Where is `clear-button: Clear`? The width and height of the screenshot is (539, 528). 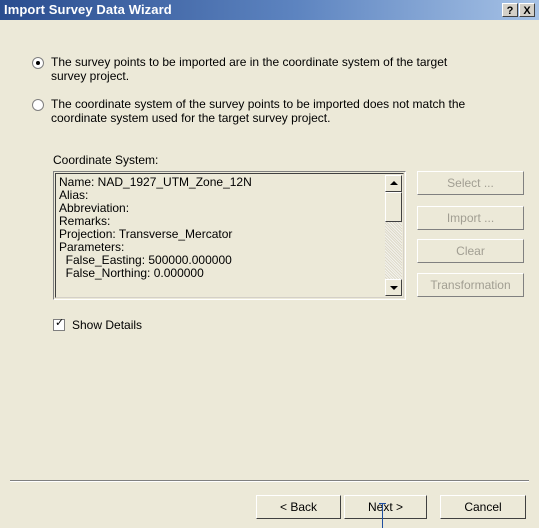 clear-button: Clear is located at coordinates (470, 251).